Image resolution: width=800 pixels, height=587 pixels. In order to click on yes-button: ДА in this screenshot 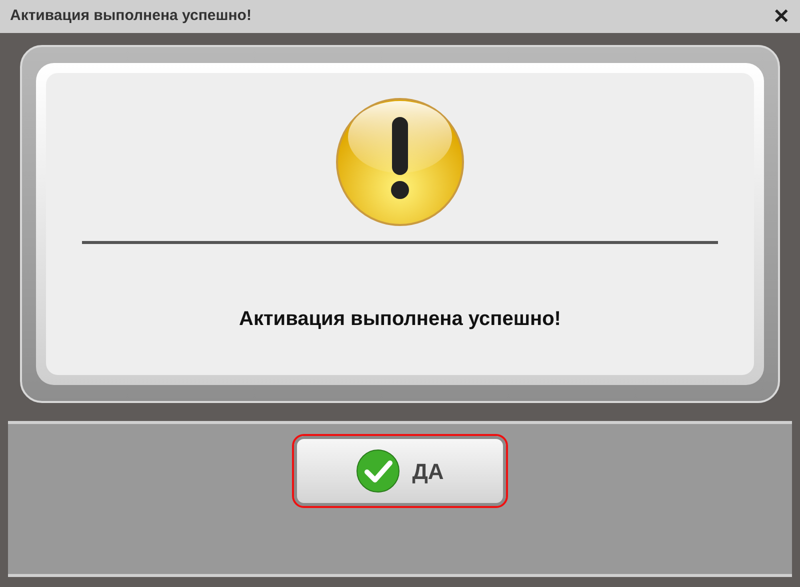, I will do `click(400, 471)`.